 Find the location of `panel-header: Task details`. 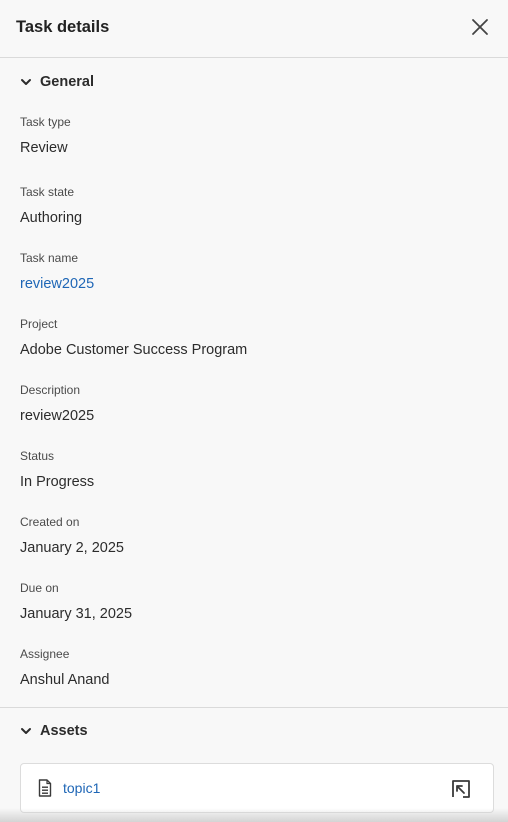

panel-header: Task details is located at coordinates (254, 29).